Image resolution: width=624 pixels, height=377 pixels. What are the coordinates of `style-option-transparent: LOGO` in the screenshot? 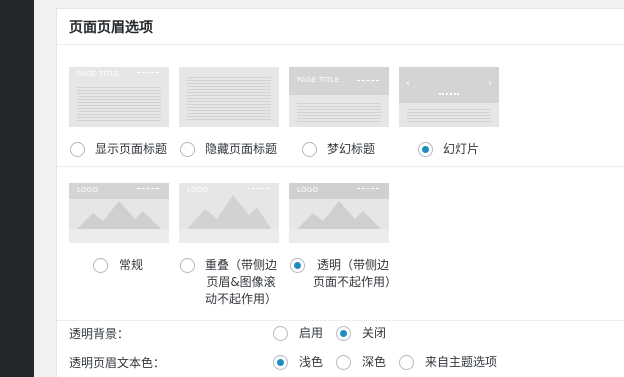 It's located at (339, 213).